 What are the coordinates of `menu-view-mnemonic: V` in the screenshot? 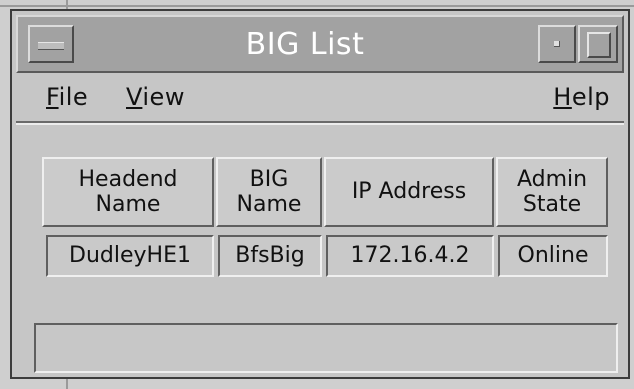 It's located at (134, 97).